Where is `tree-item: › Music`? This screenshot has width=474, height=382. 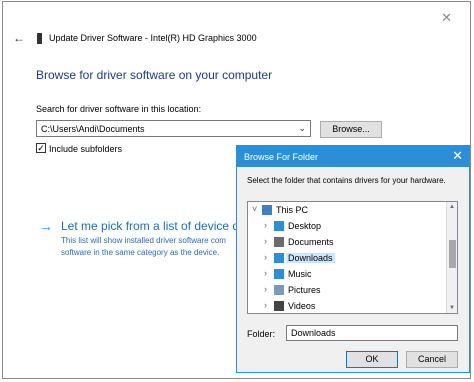
tree-item: › Music is located at coordinates (347, 275).